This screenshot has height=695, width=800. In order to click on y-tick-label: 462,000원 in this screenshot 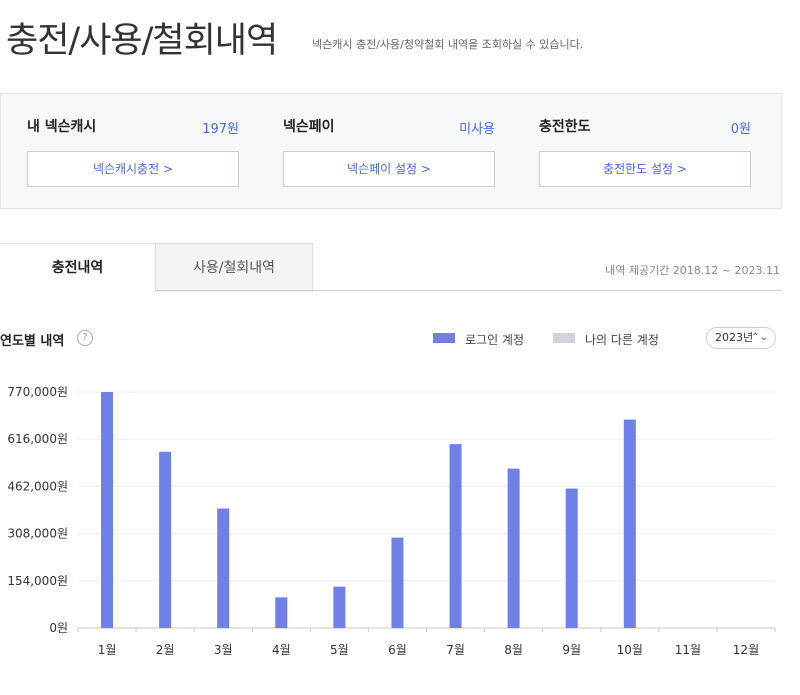, I will do `click(37, 486)`.